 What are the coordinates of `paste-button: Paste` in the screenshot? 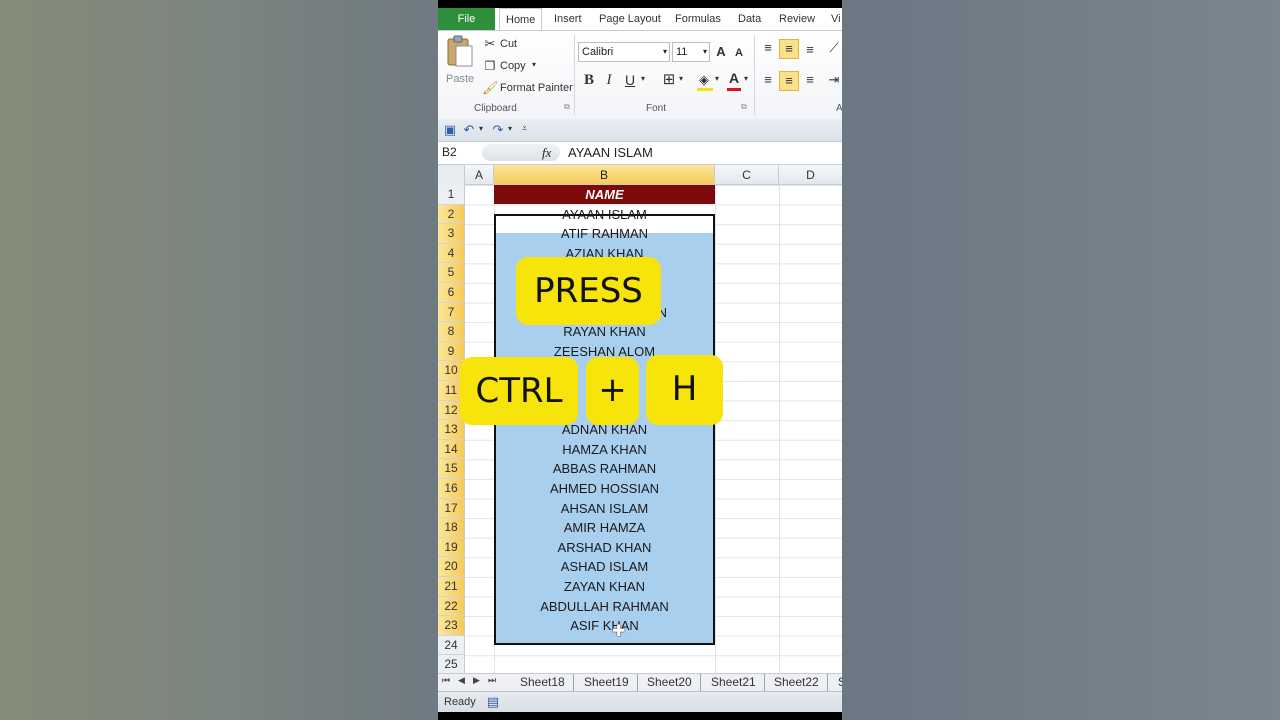 It's located at (460, 63).